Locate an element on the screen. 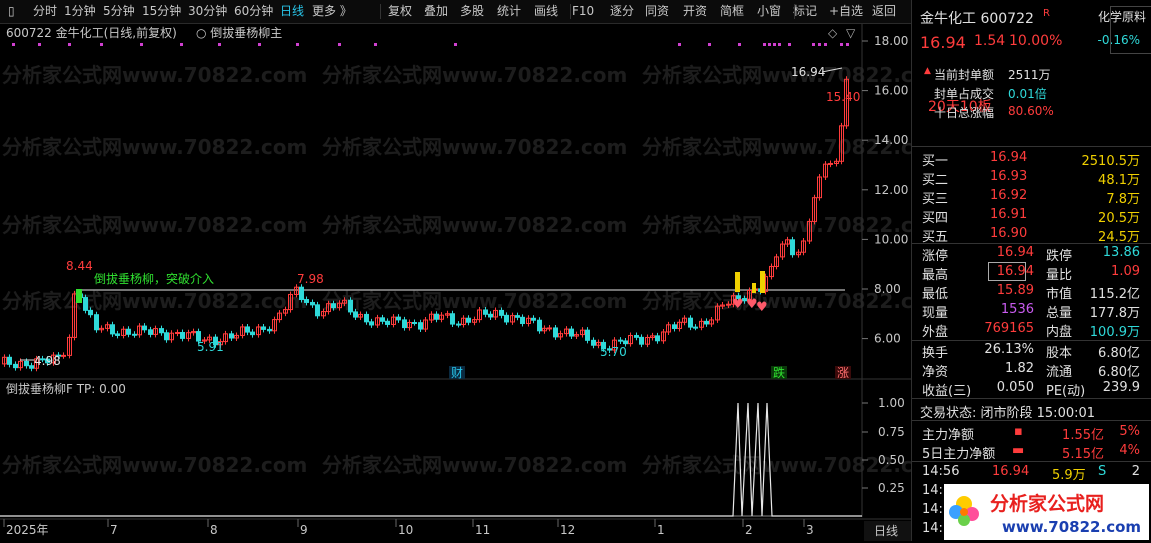  toolbar-item-7: 更多 》 is located at coordinates (332, 11).